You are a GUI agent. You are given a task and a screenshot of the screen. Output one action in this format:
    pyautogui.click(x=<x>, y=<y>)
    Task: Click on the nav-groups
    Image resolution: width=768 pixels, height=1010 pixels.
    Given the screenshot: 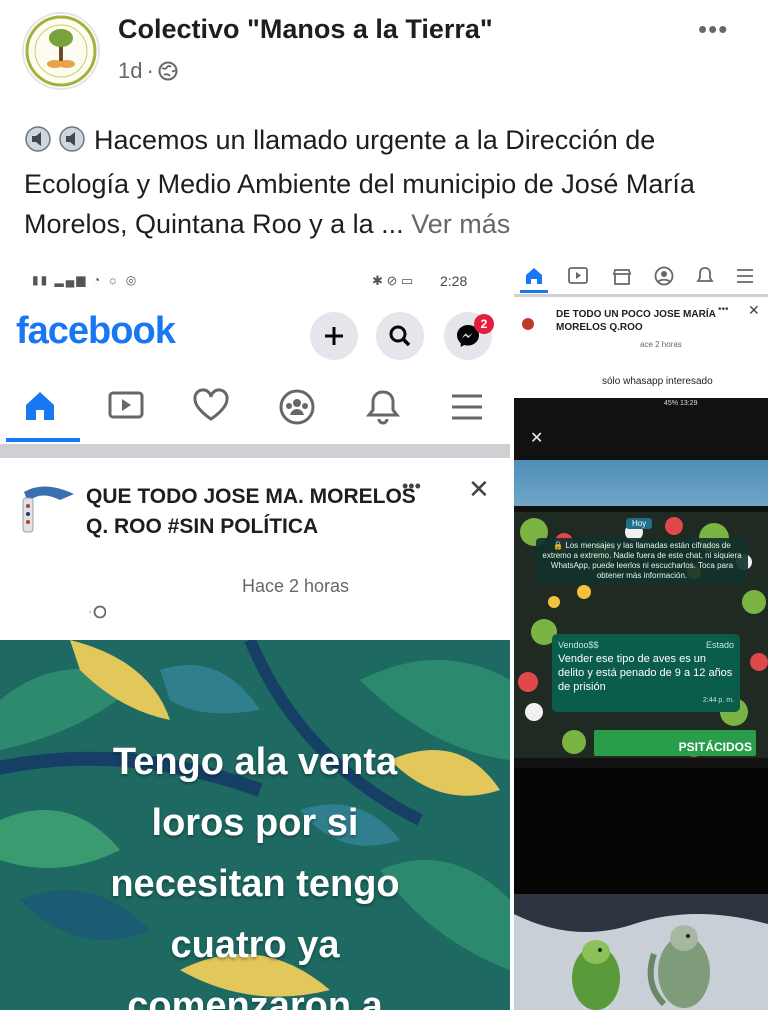 What is the action you would take?
    pyautogui.click(x=297, y=409)
    